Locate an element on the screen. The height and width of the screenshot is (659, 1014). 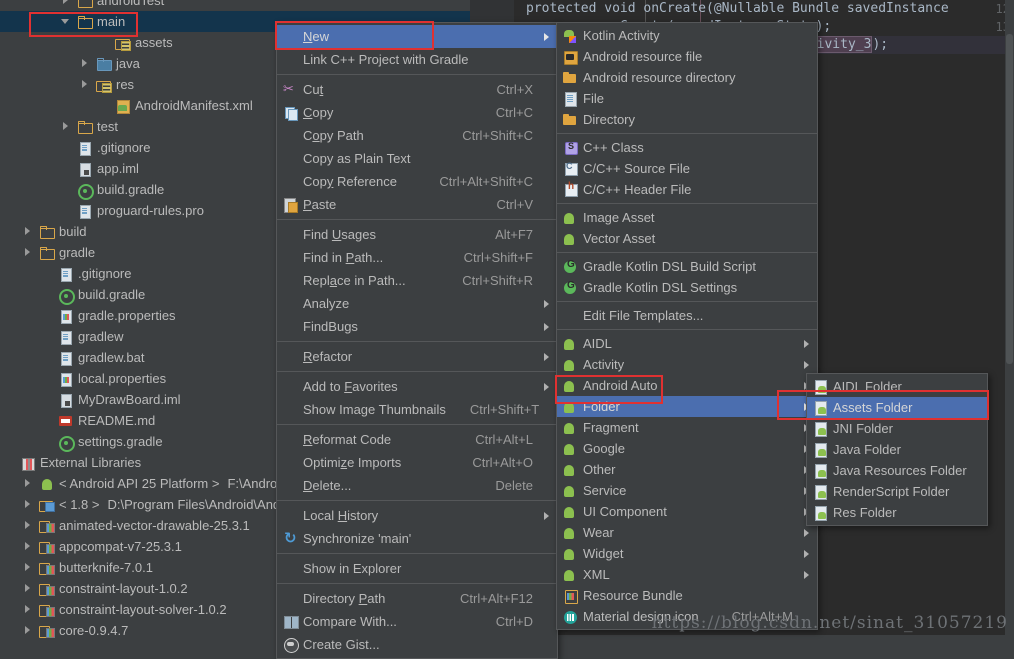
menu-item-ui-component: UI Component is located at coordinates (687, 511).